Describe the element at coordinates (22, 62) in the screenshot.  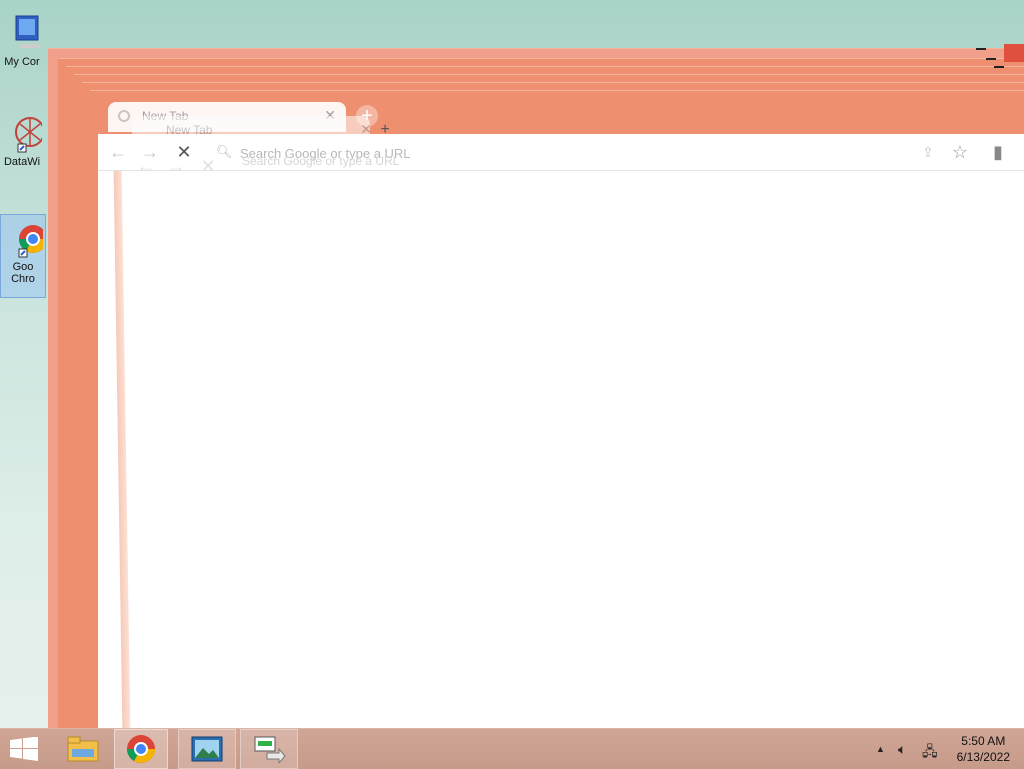
I see `desktop-icon-label: My Cor` at that location.